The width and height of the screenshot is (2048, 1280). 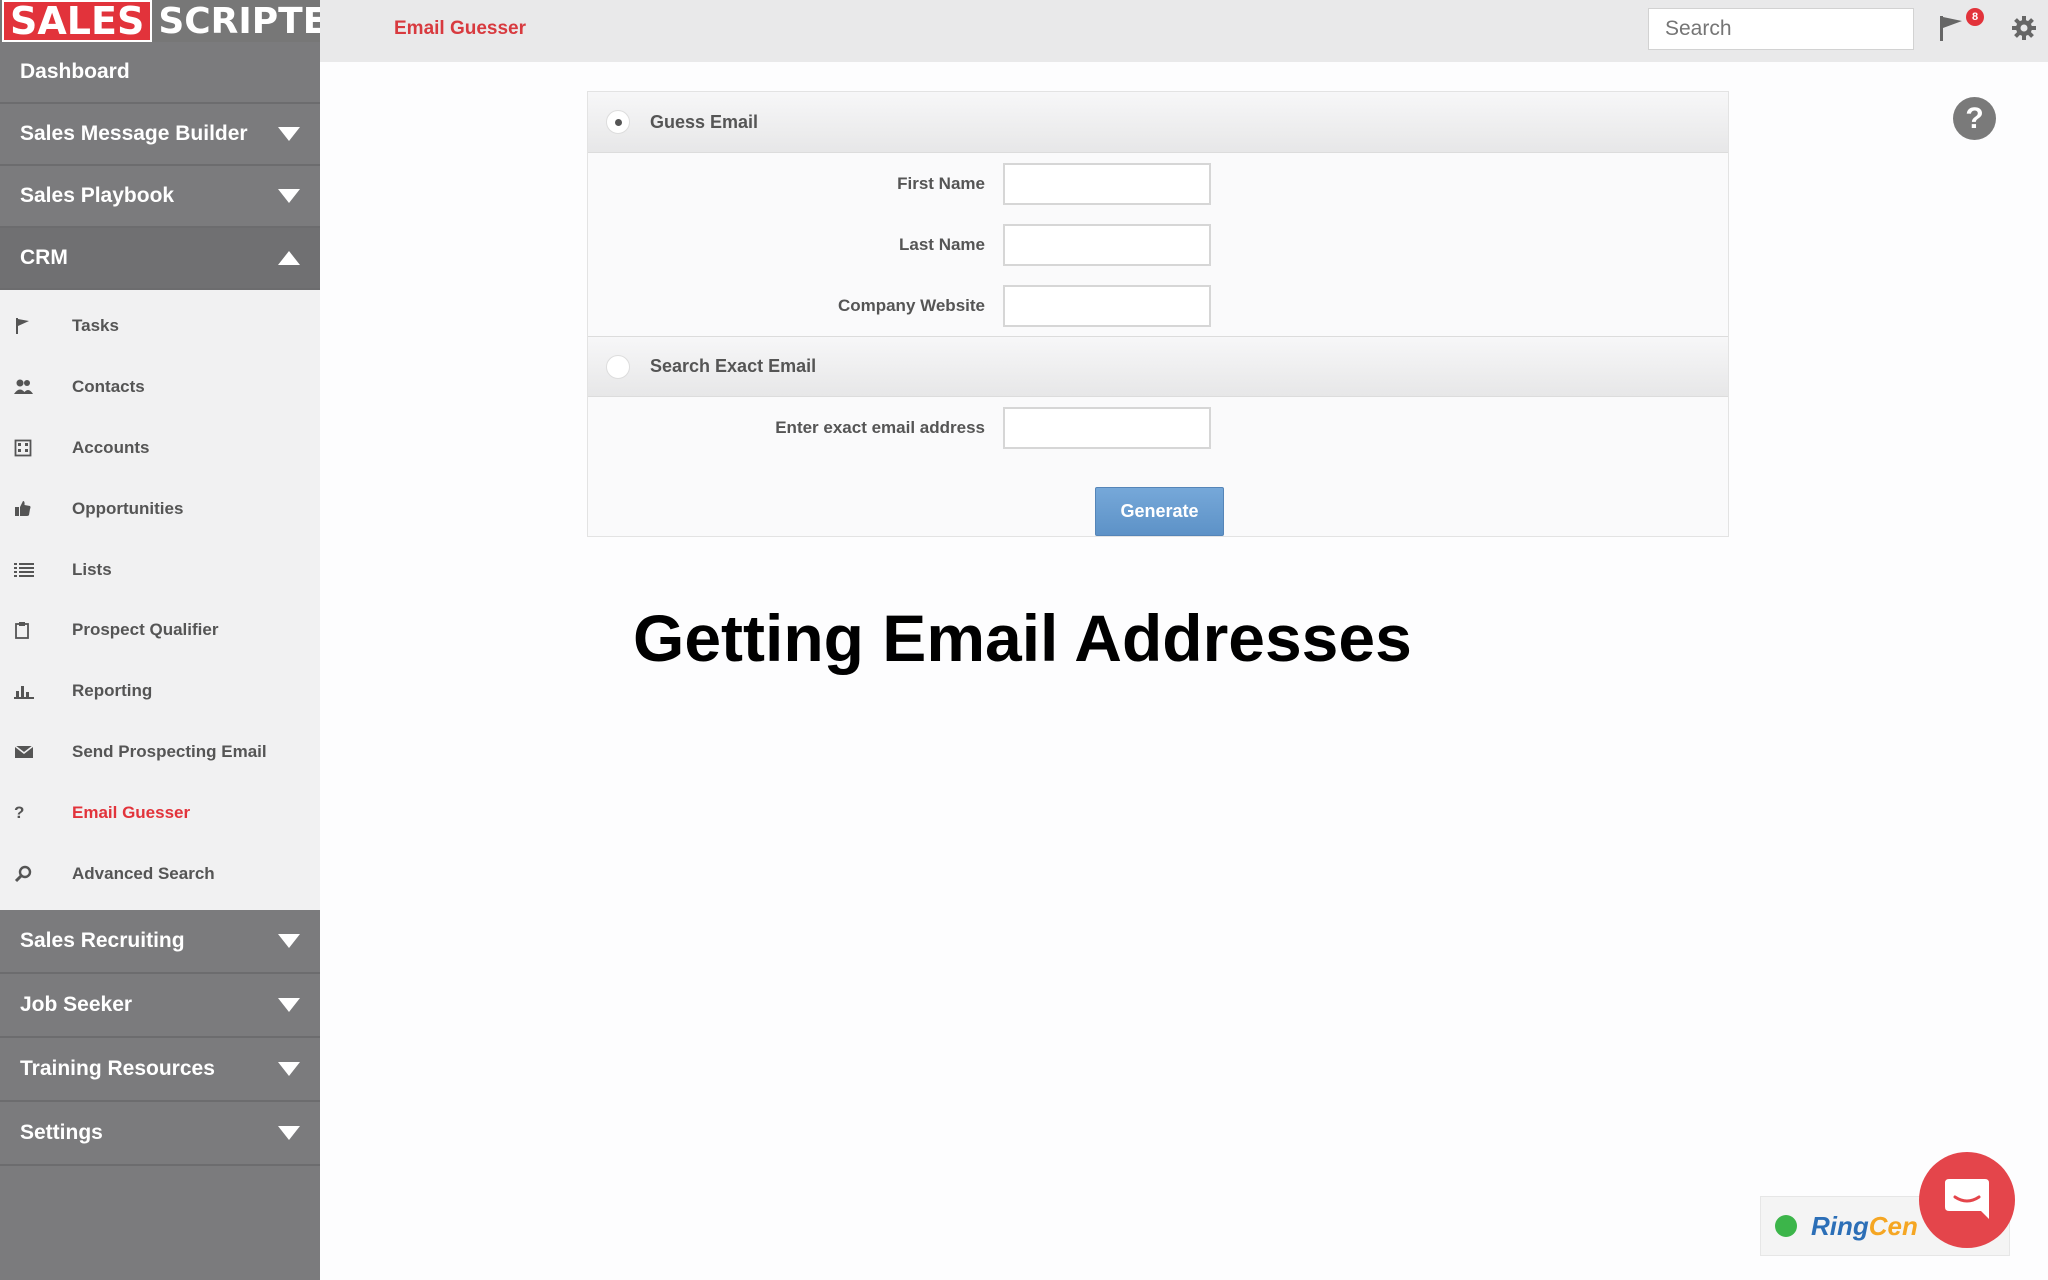 I want to click on sidebar-item-label: Send Prospecting Email, so click(x=169, y=751).